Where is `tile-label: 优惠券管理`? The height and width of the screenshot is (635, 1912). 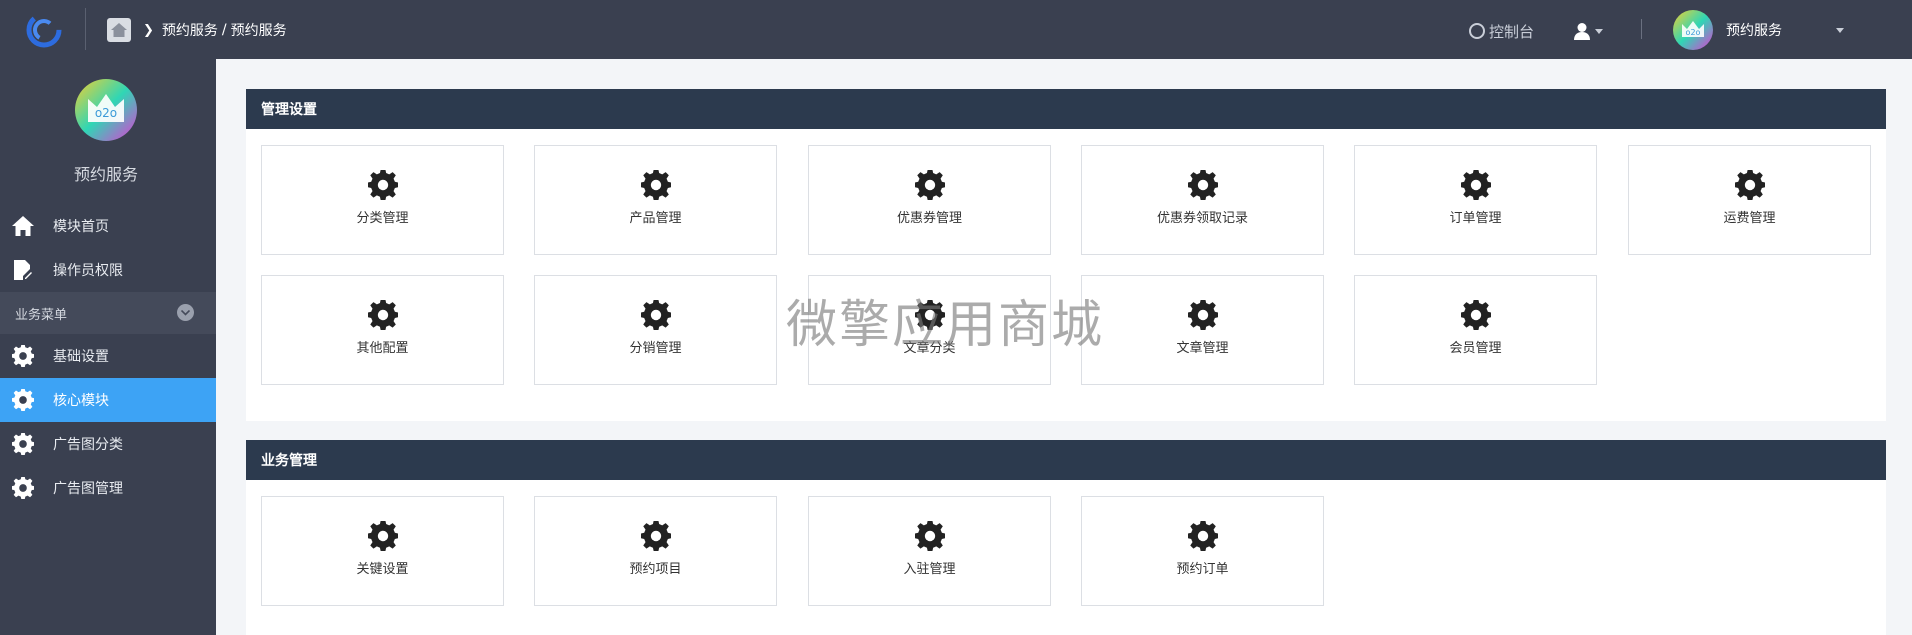
tile-label: 优惠券管理 is located at coordinates (929, 218).